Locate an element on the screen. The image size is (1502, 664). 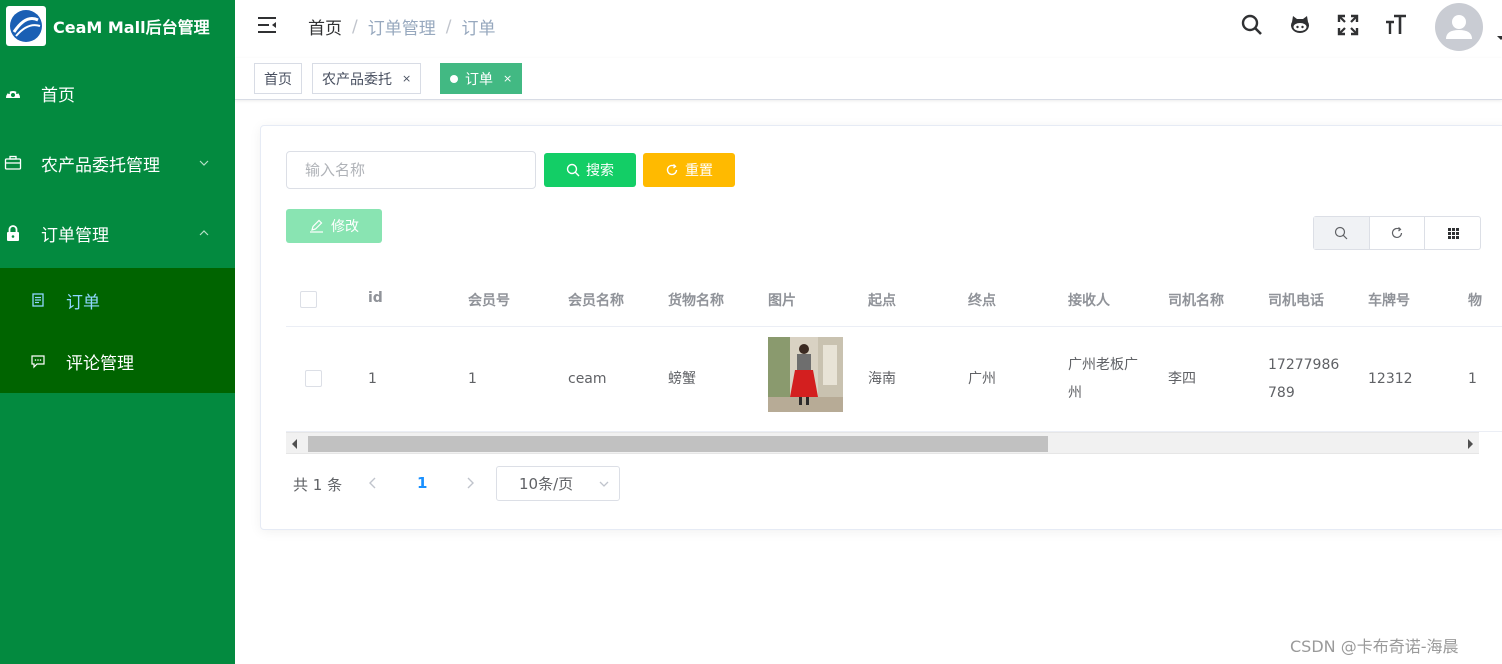
refresh-button is located at coordinates (1398, 233).